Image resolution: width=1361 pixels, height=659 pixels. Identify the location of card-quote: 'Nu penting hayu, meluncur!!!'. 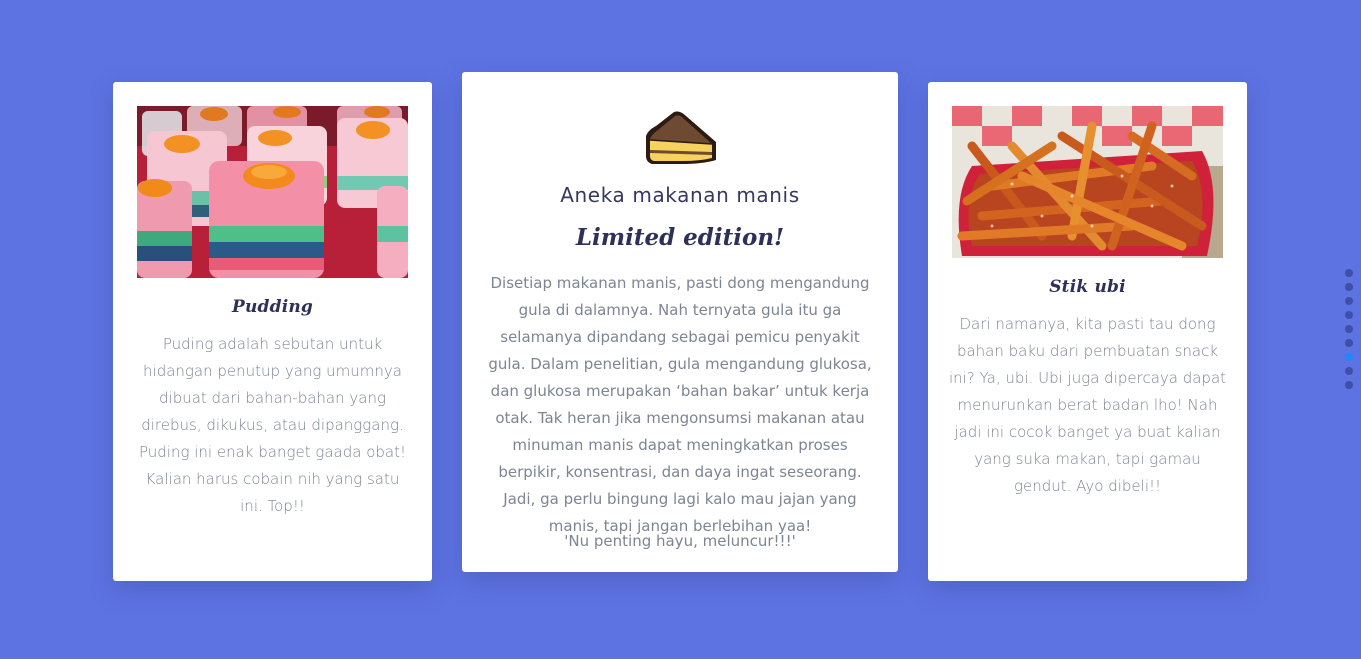
(680, 541).